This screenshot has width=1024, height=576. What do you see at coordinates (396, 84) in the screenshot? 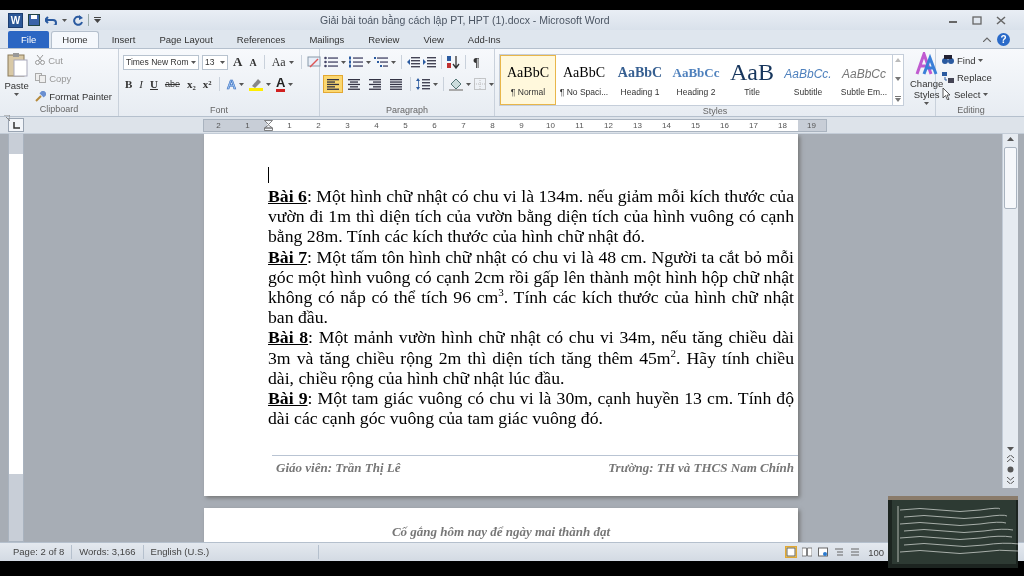
I see `align-justify-icon` at bounding box center [396, 84].